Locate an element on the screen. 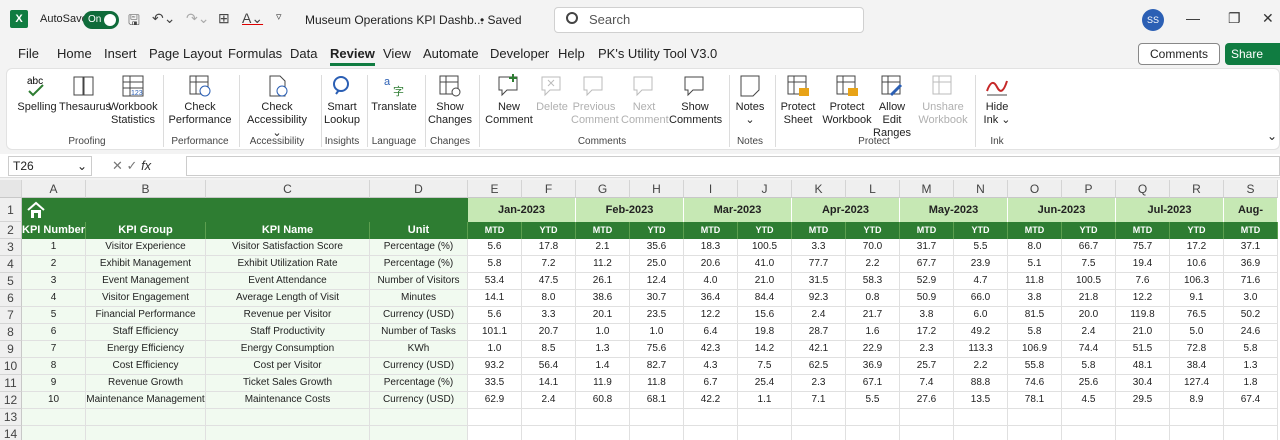 The image size is (1280, 440). table-cell: 53.4 is located at coordinates (495, 281).